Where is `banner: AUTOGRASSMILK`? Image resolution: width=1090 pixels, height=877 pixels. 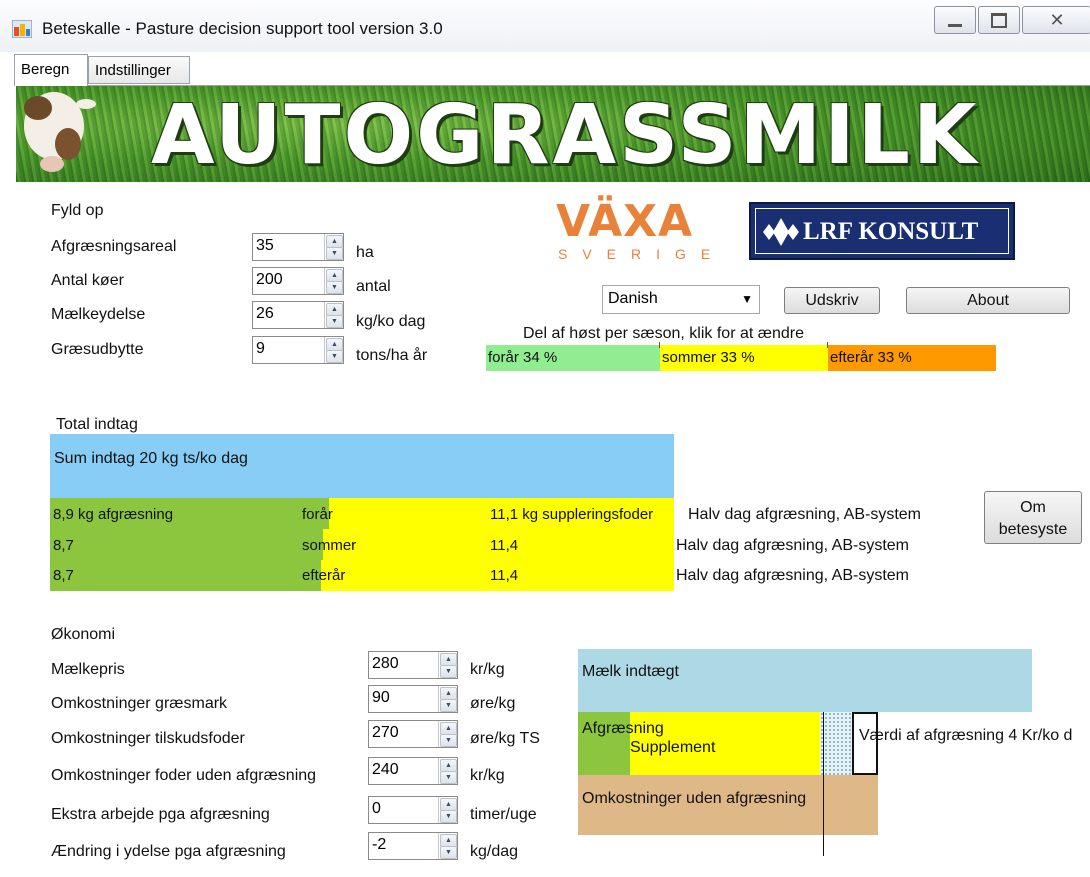
banner: AUTOGRASSMILK is located at coordinates (553, 134).